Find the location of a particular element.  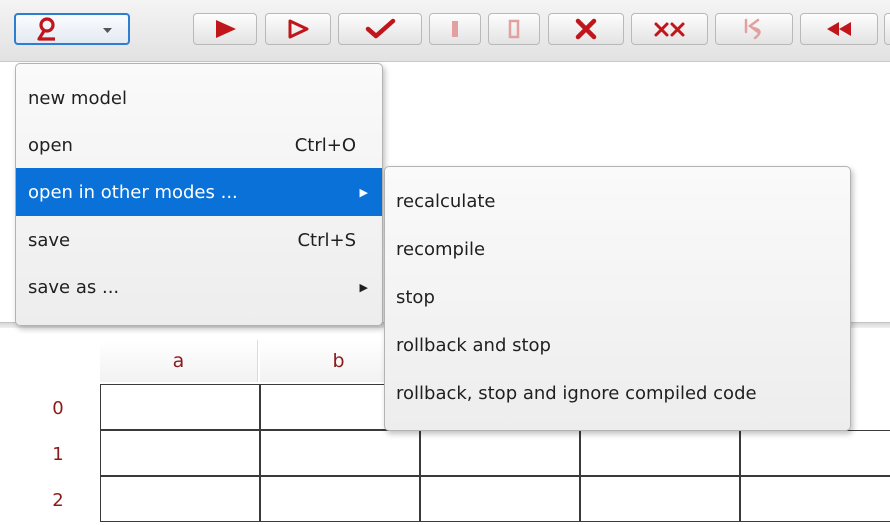

pause-button is located at coordinates (455, 29).